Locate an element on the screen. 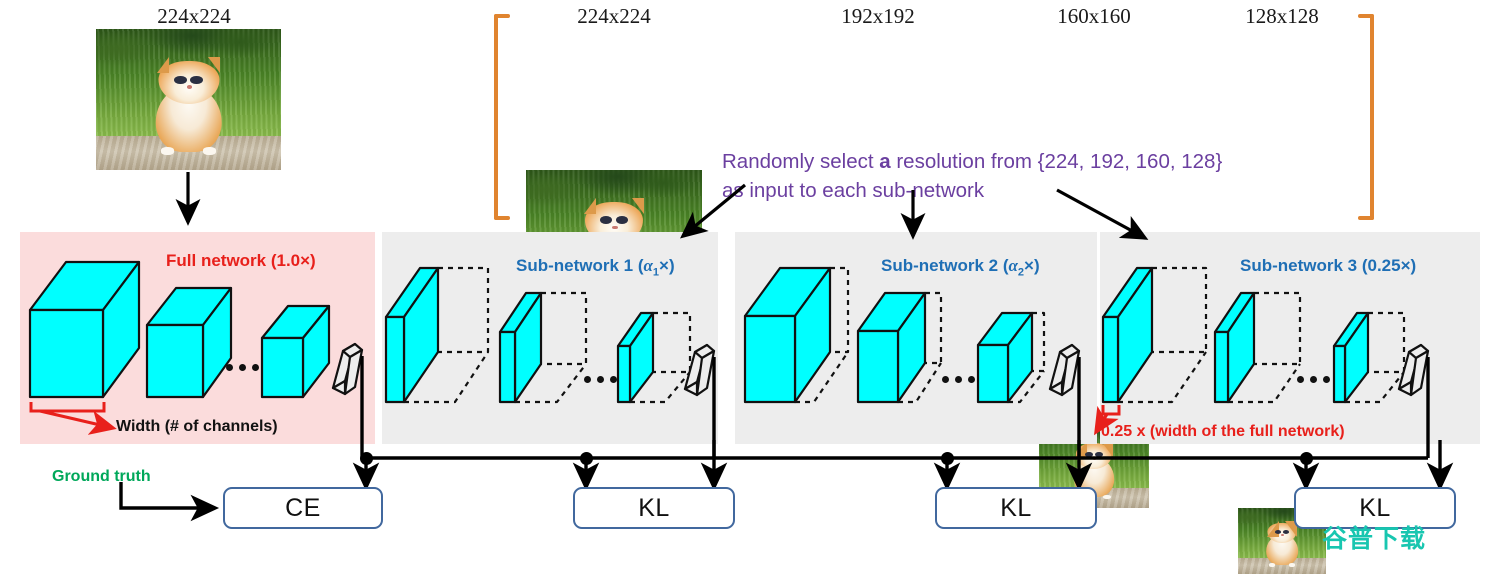 The width and height of the screenshot is (1495, 574). bracket-right-icon is located at coordinates (1366, 117).